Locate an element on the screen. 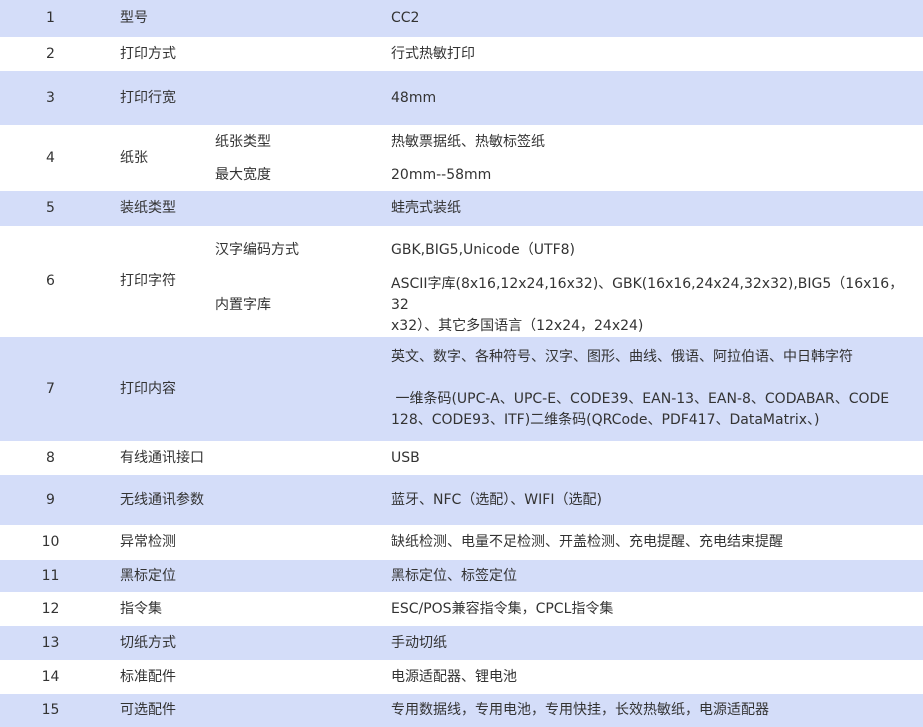 The image size is (923, 727). item-label: 异常检测 is located at coordinates (148, 542).